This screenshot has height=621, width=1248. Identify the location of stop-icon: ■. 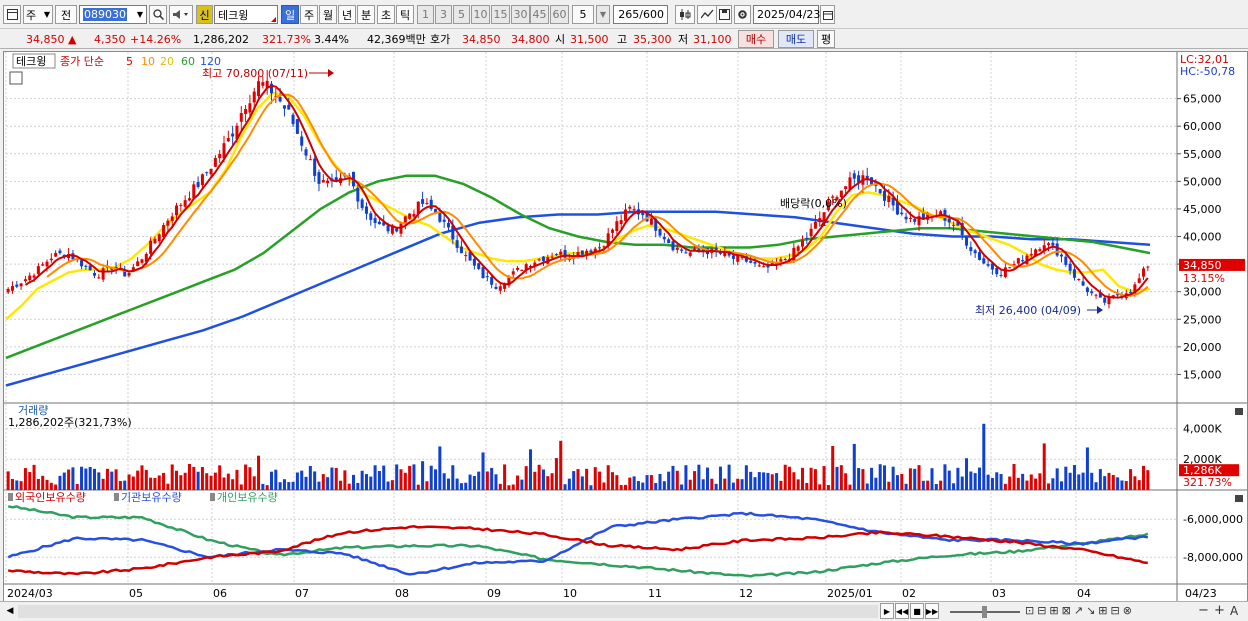
(917, 611).